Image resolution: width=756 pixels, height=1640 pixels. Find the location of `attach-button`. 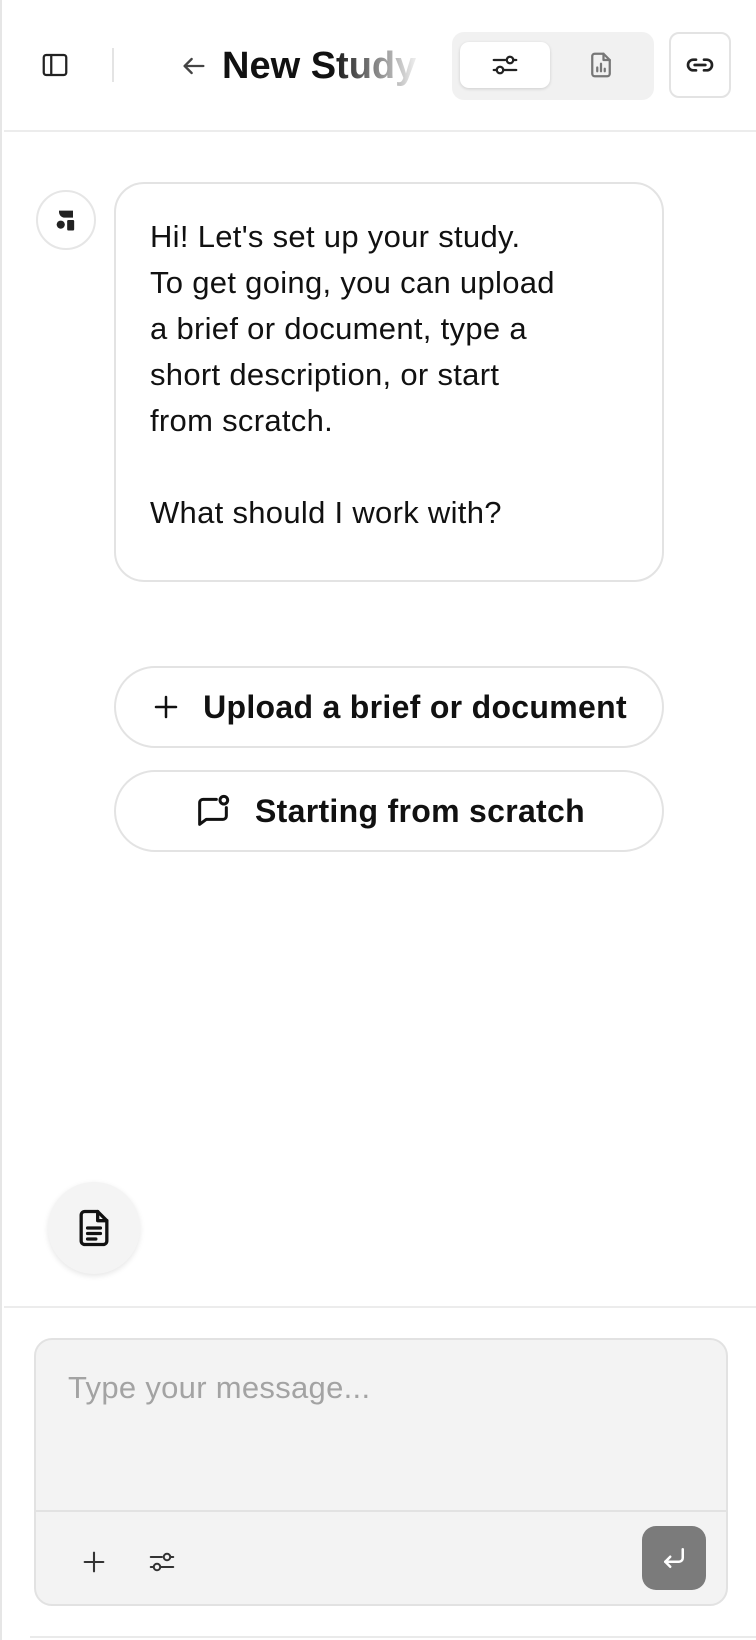

attach-button is located at coordinates (94, 1562).